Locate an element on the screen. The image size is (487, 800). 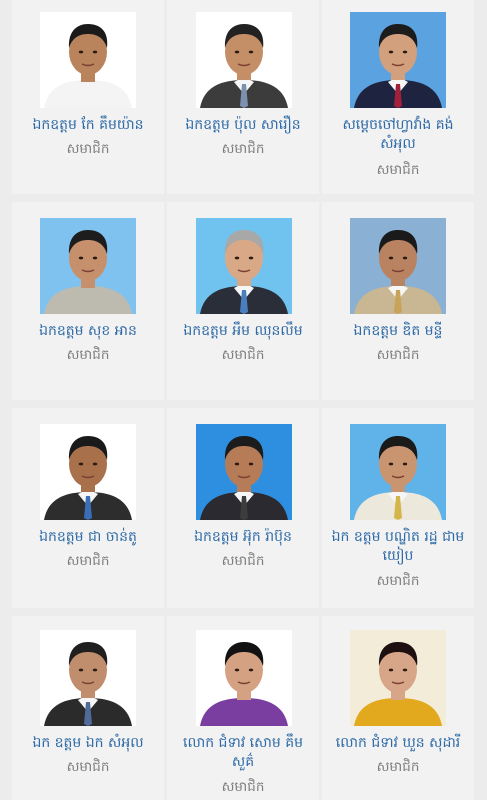
member-card: ឯកឧត្តម សុខ អាន សមាជិក is located at coordinates (88, 301).